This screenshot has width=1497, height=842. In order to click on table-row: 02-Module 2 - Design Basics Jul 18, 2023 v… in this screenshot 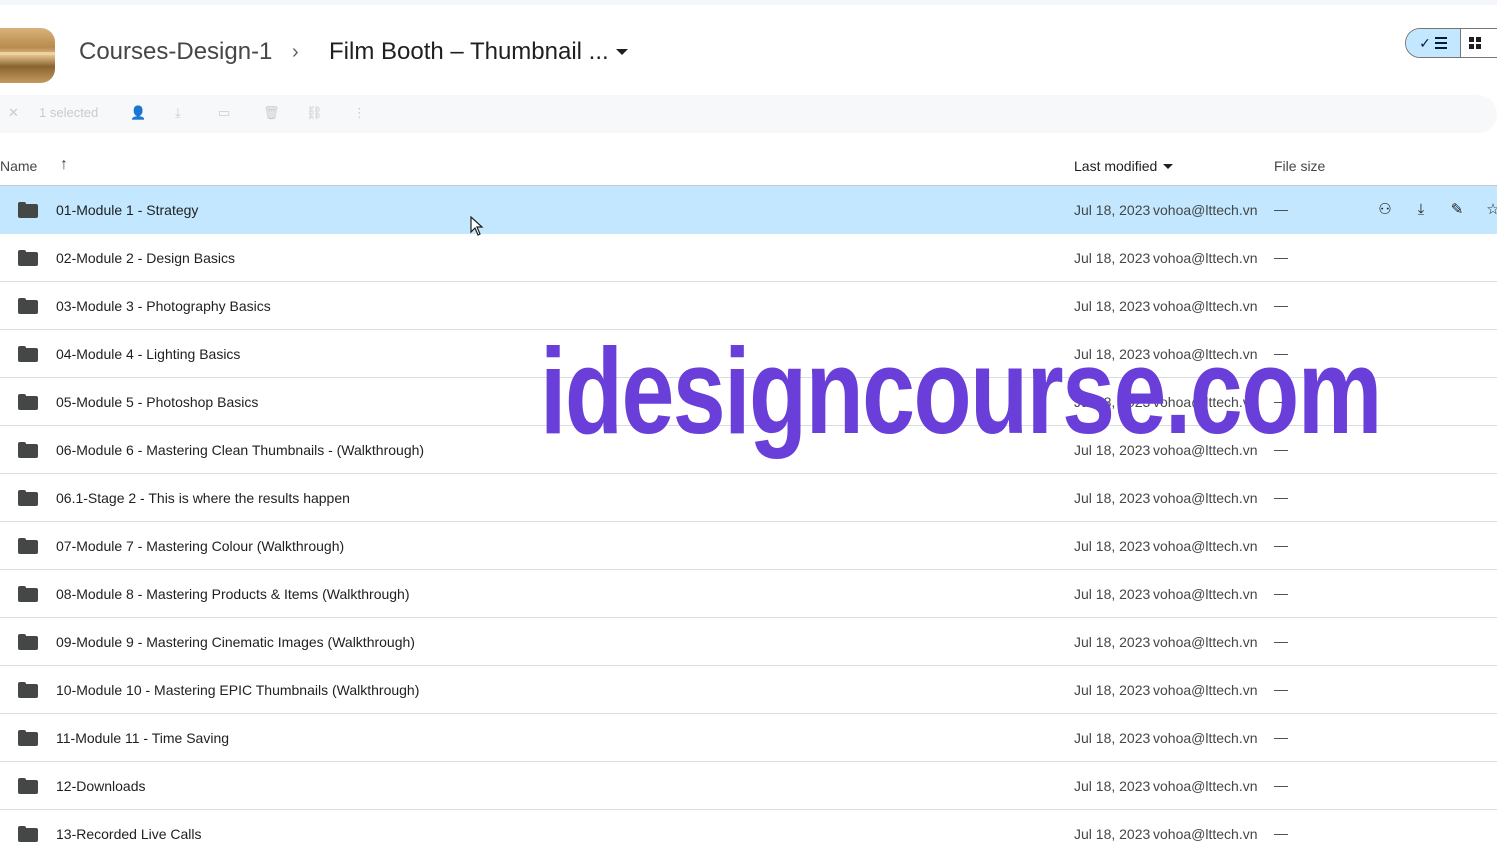, I will do `click(748, 258)`.